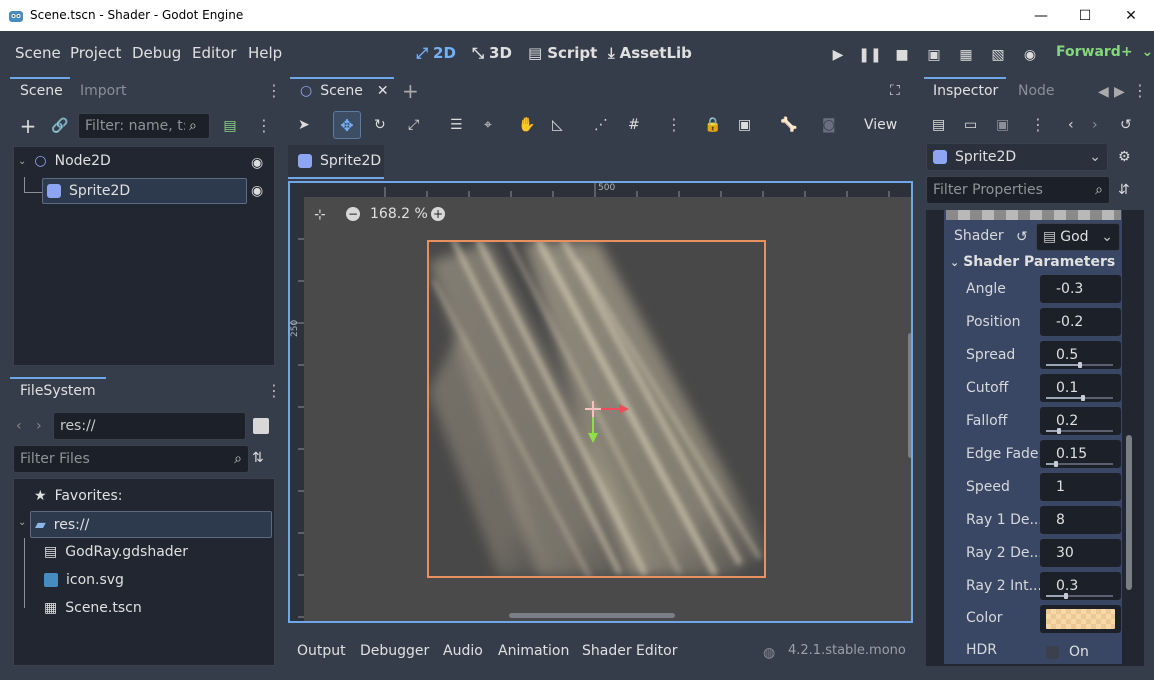 Image resolution: width=1154 pixels, height=680 pixels. I want to click on minimize-button: —, so click(1041, 15).